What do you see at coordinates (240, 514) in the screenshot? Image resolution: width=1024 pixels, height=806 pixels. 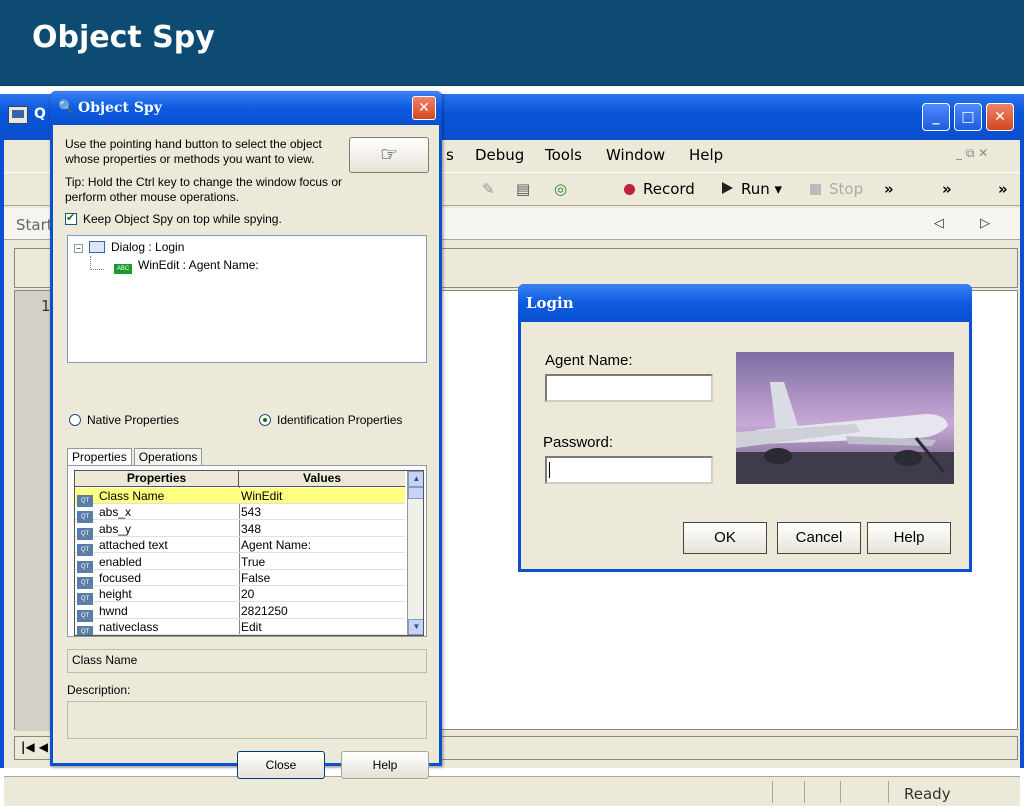 I see `table-row: QT abs_x 543` at bounding box center [240, 514].